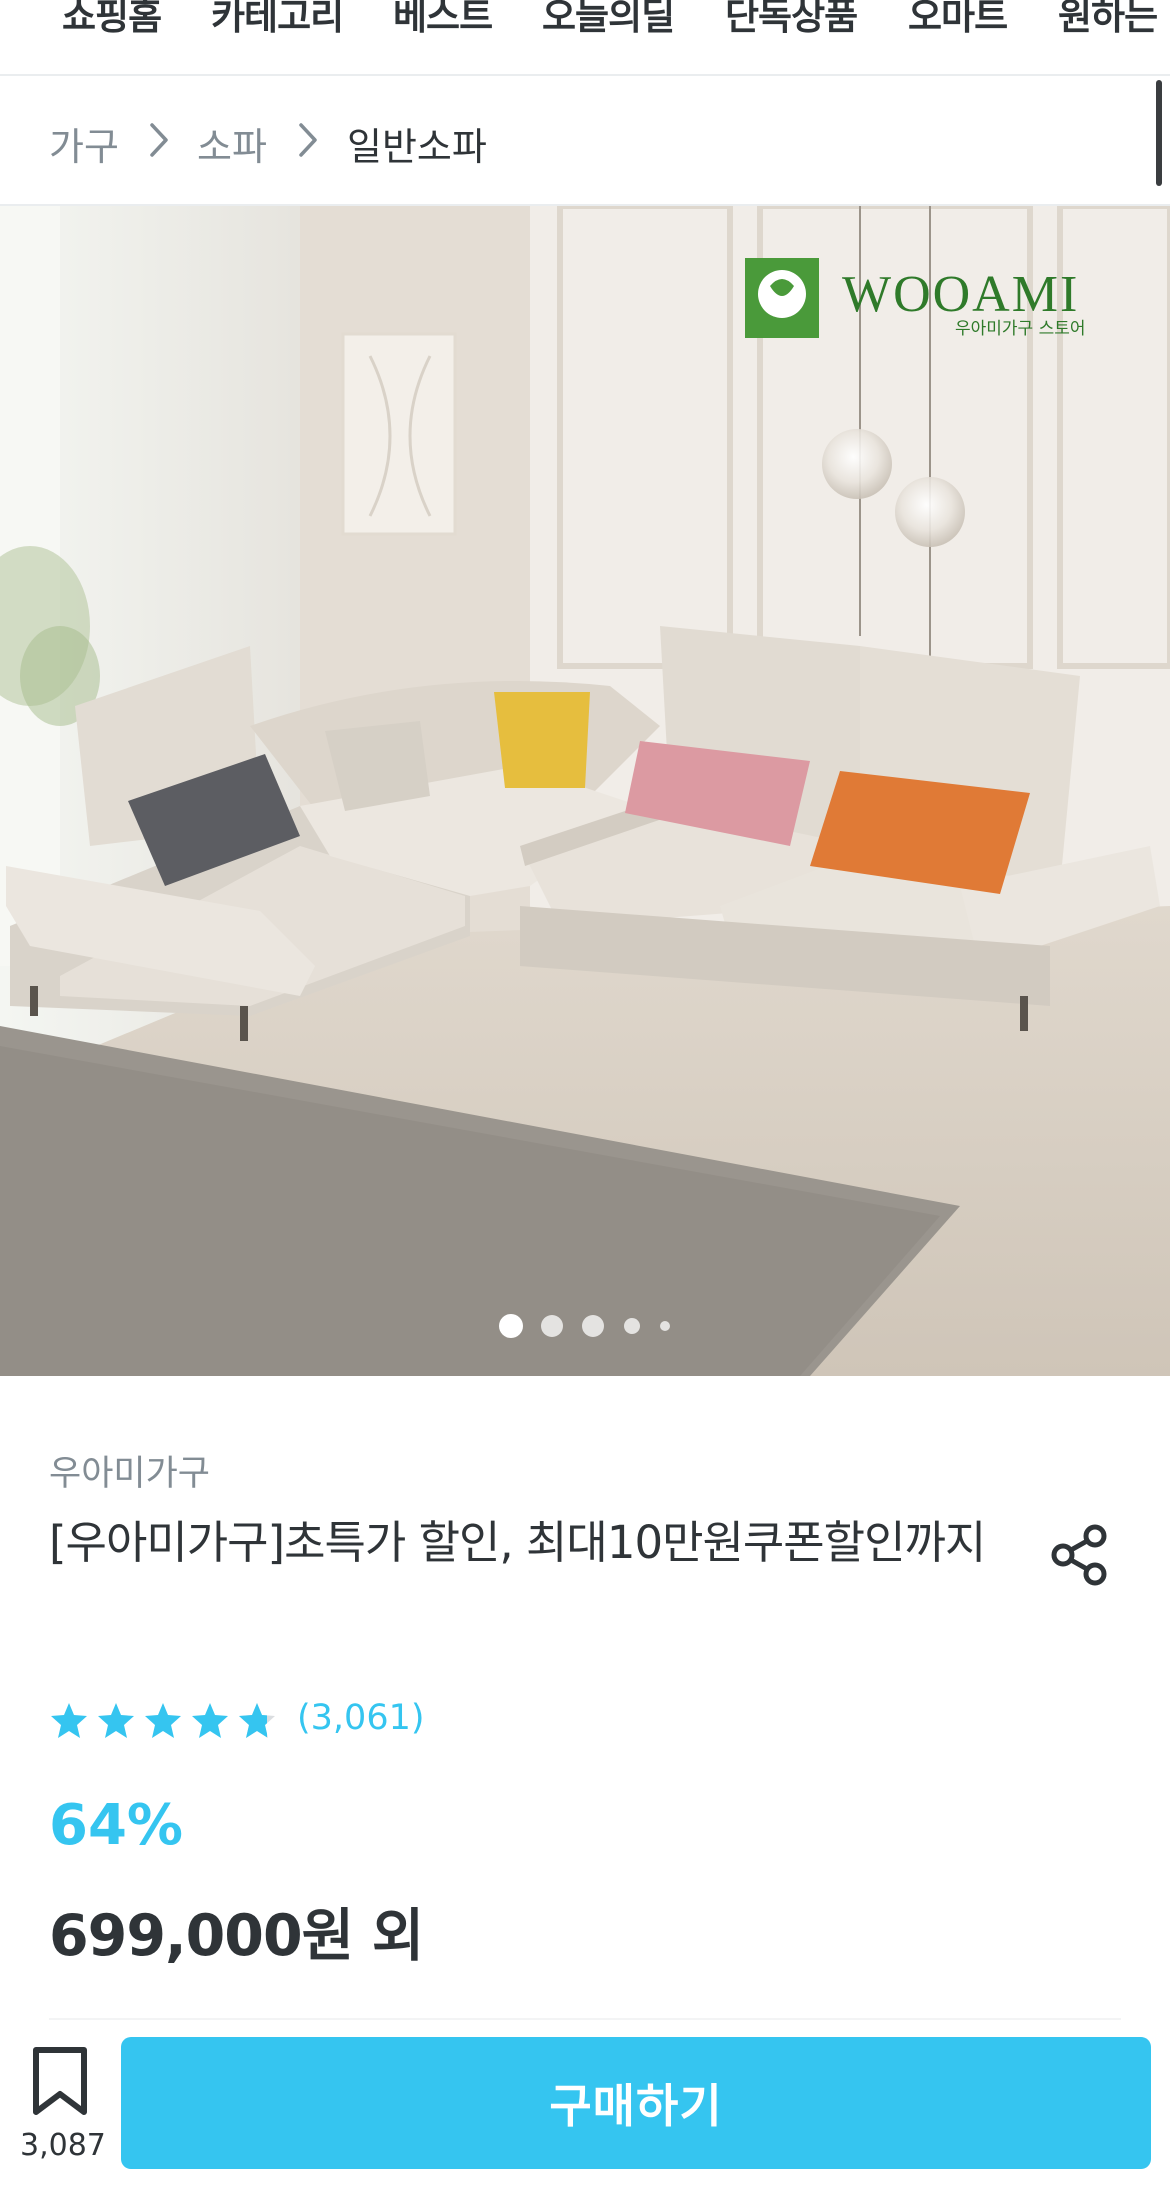 This screenshot has width=1170, height=2205. Describe the element at coordinates (1108, 20) in the screenshot. I see `tab-wishlist: 원하는` at that location.